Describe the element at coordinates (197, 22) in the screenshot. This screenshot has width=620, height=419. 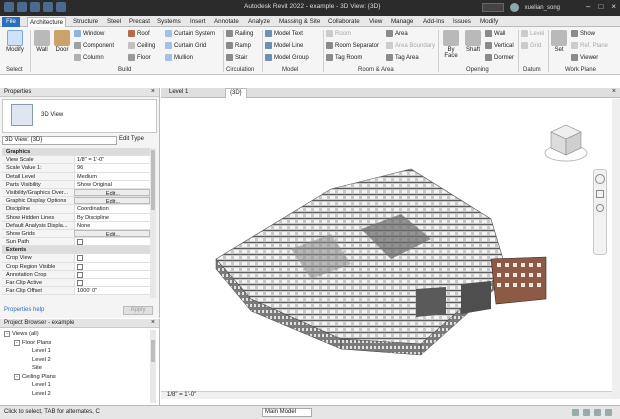
I see `tab-insert: Insert` at that location.